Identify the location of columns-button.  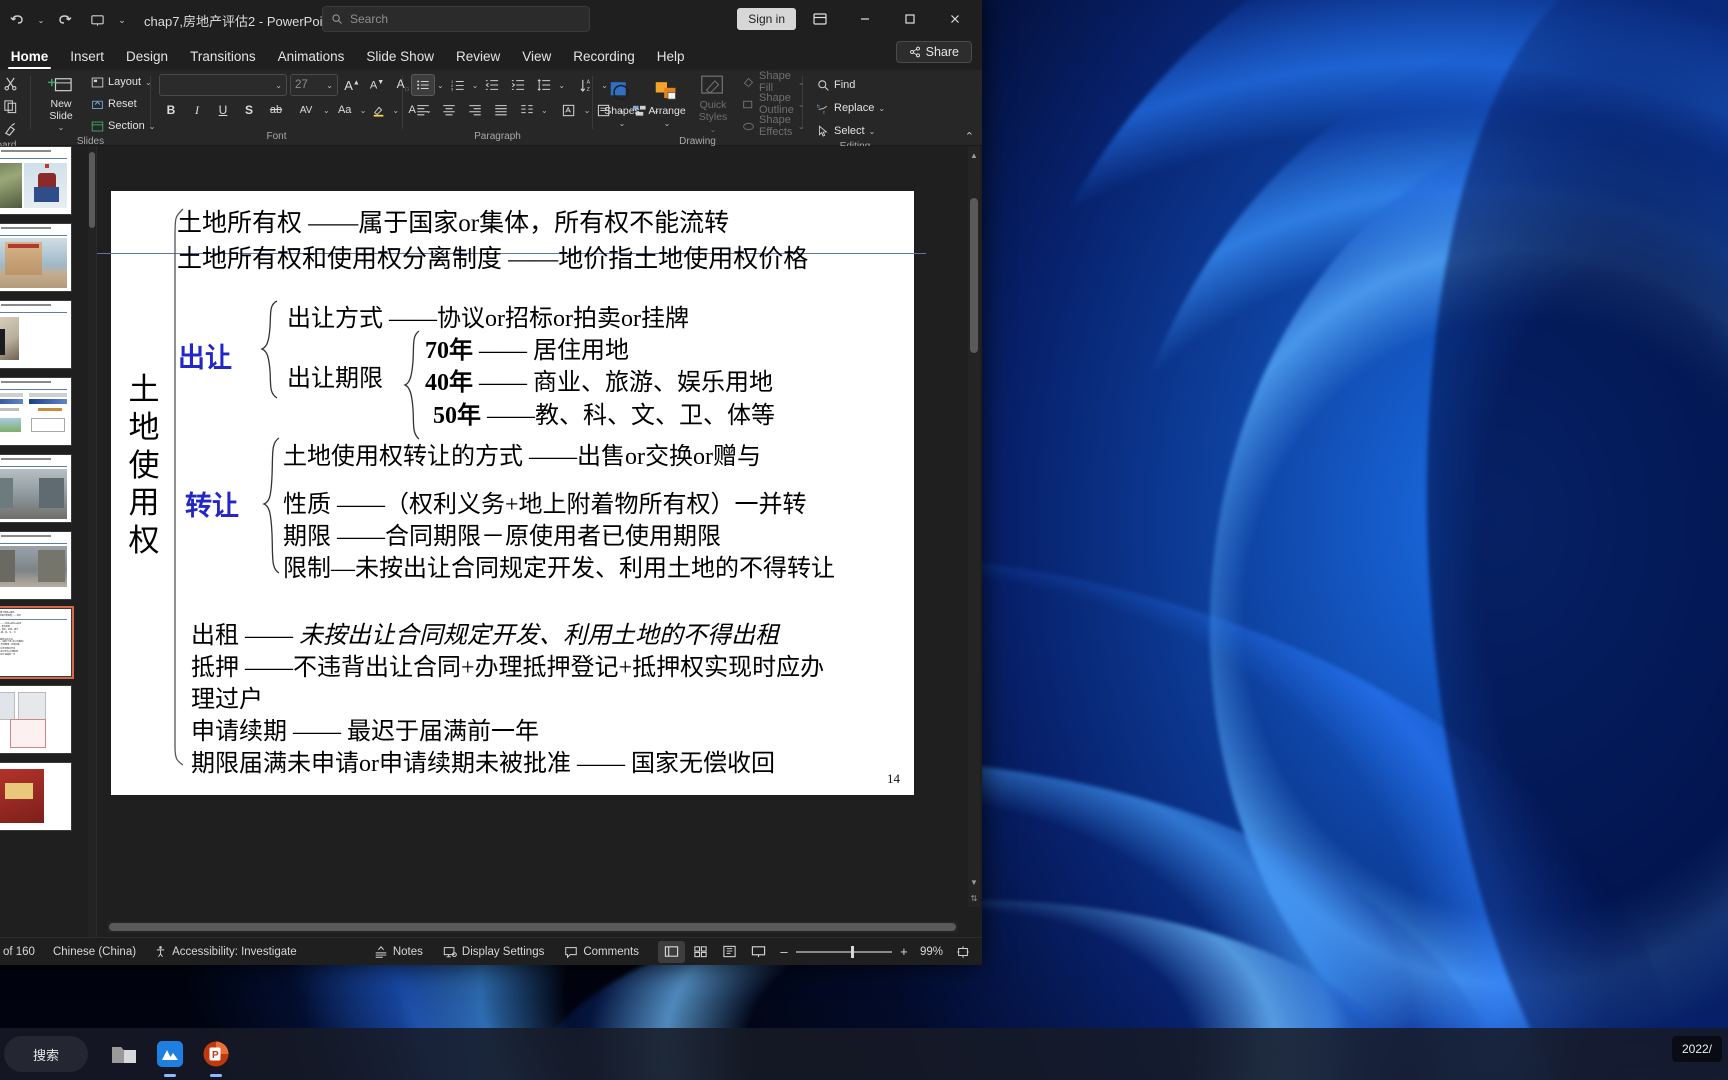
(527, 110).